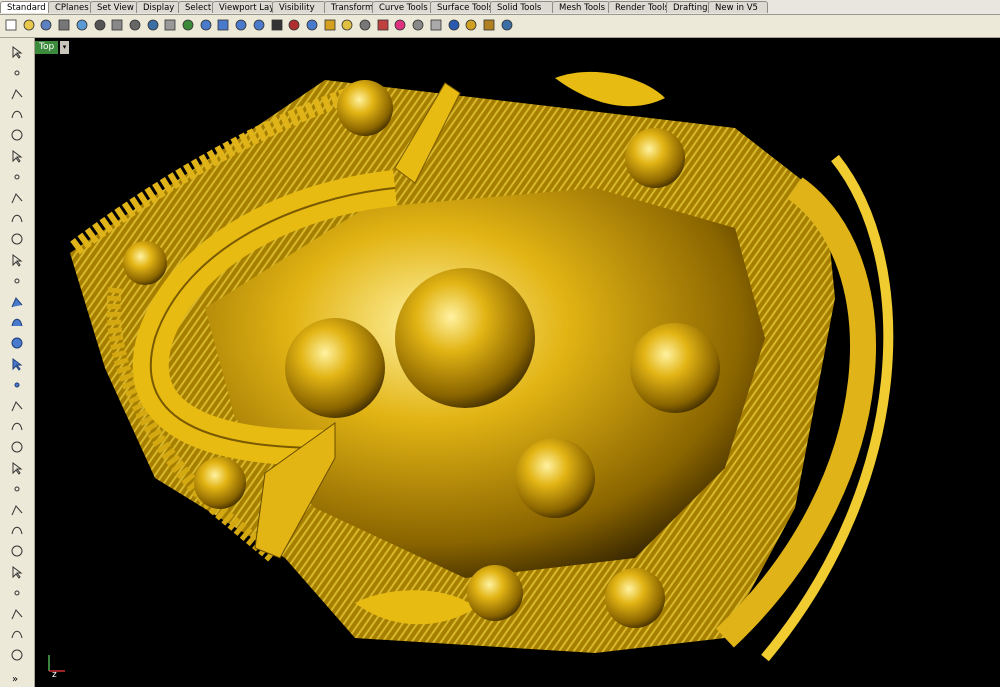 This screenshot has height=687, width=1000. Describe the element at coordinates (688, 7) in the screenshot. I see `tab-drafting: Drafting` at that location.